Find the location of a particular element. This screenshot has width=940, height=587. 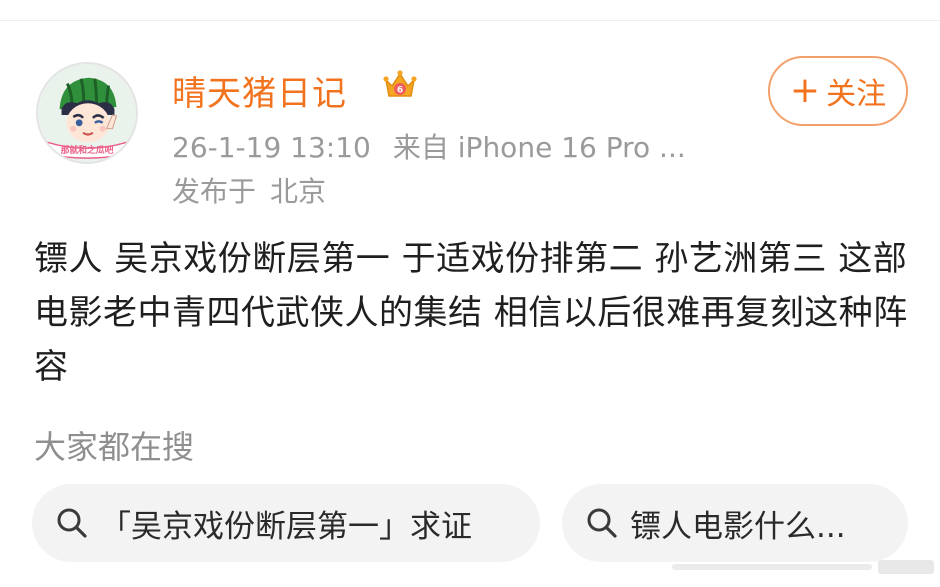

watermark is located at coordinates (803, 567).